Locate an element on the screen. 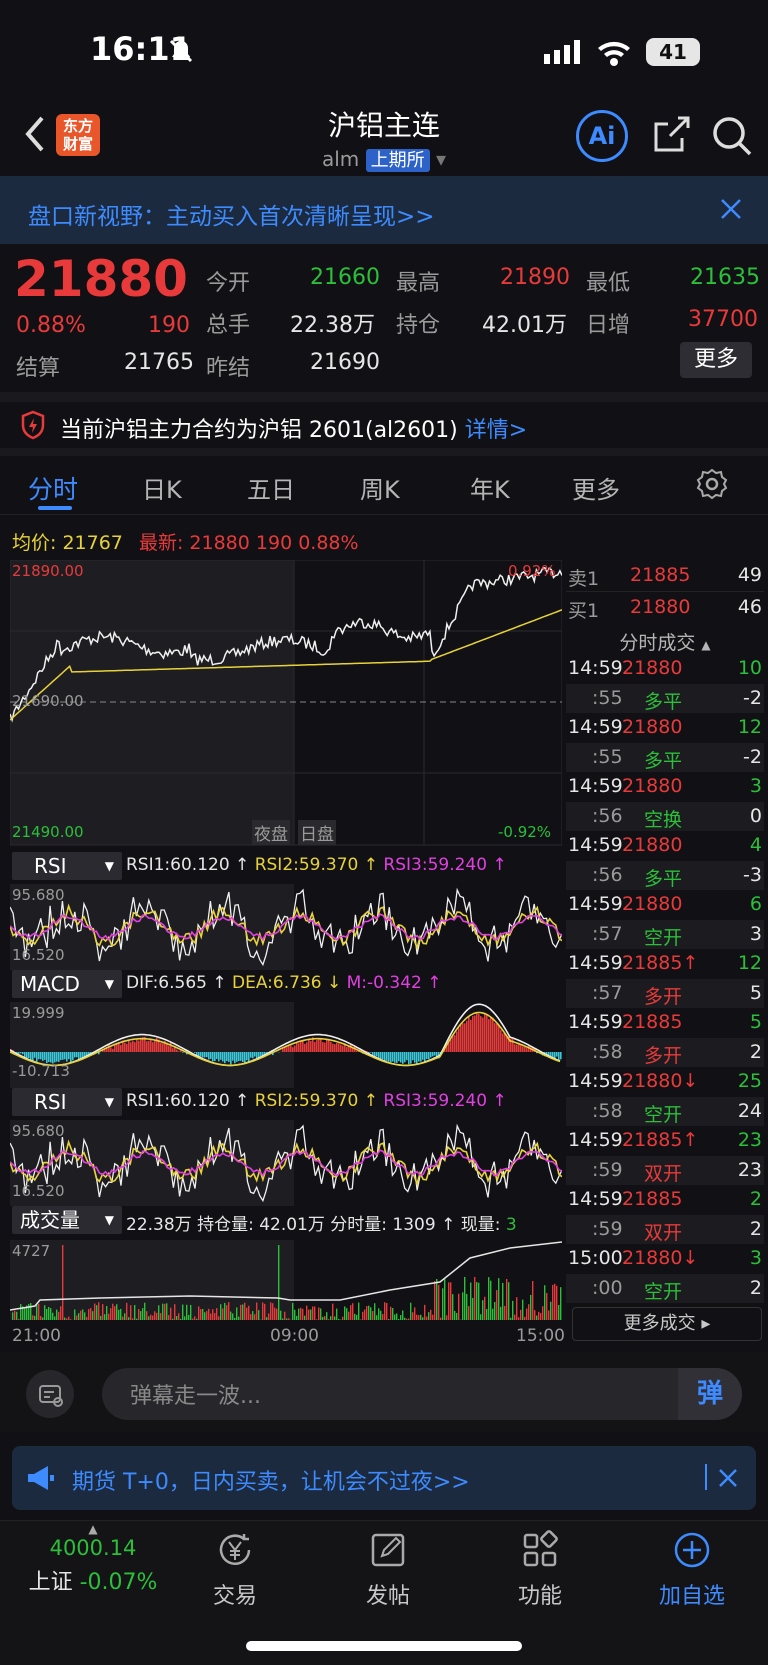  banner-text: 盘口新视野：主动买入首次清晰呈现>> is located at coordinates (231, 214).